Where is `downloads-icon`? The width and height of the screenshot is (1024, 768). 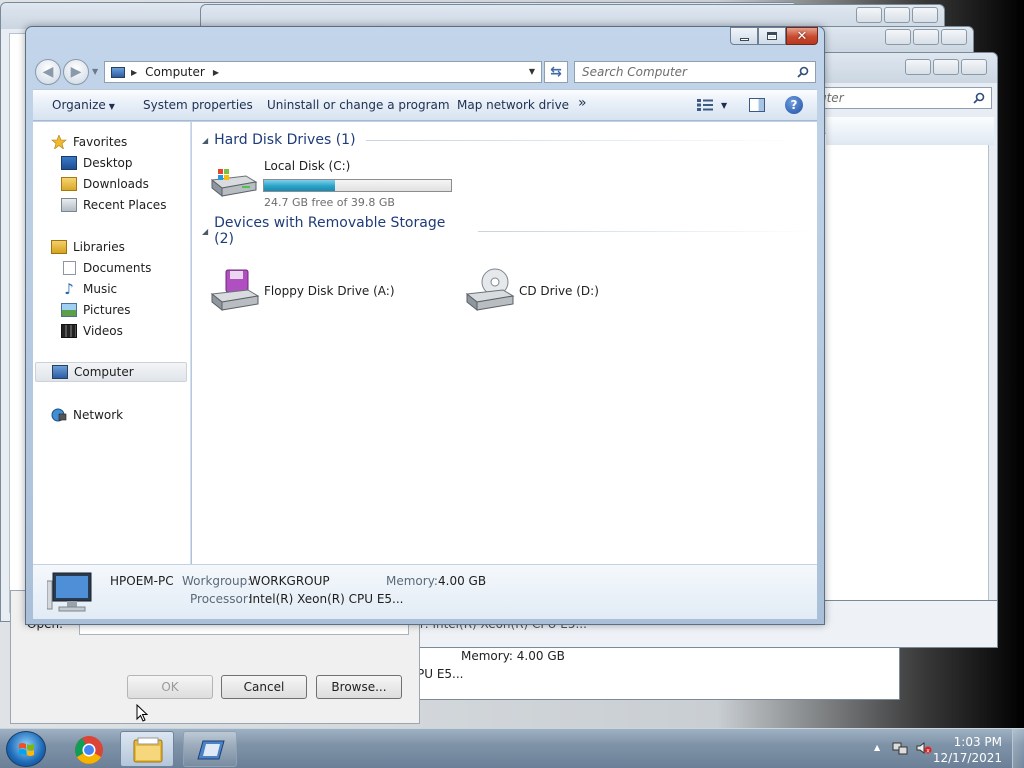
downloads-icon is located at coordinates (69, 184).